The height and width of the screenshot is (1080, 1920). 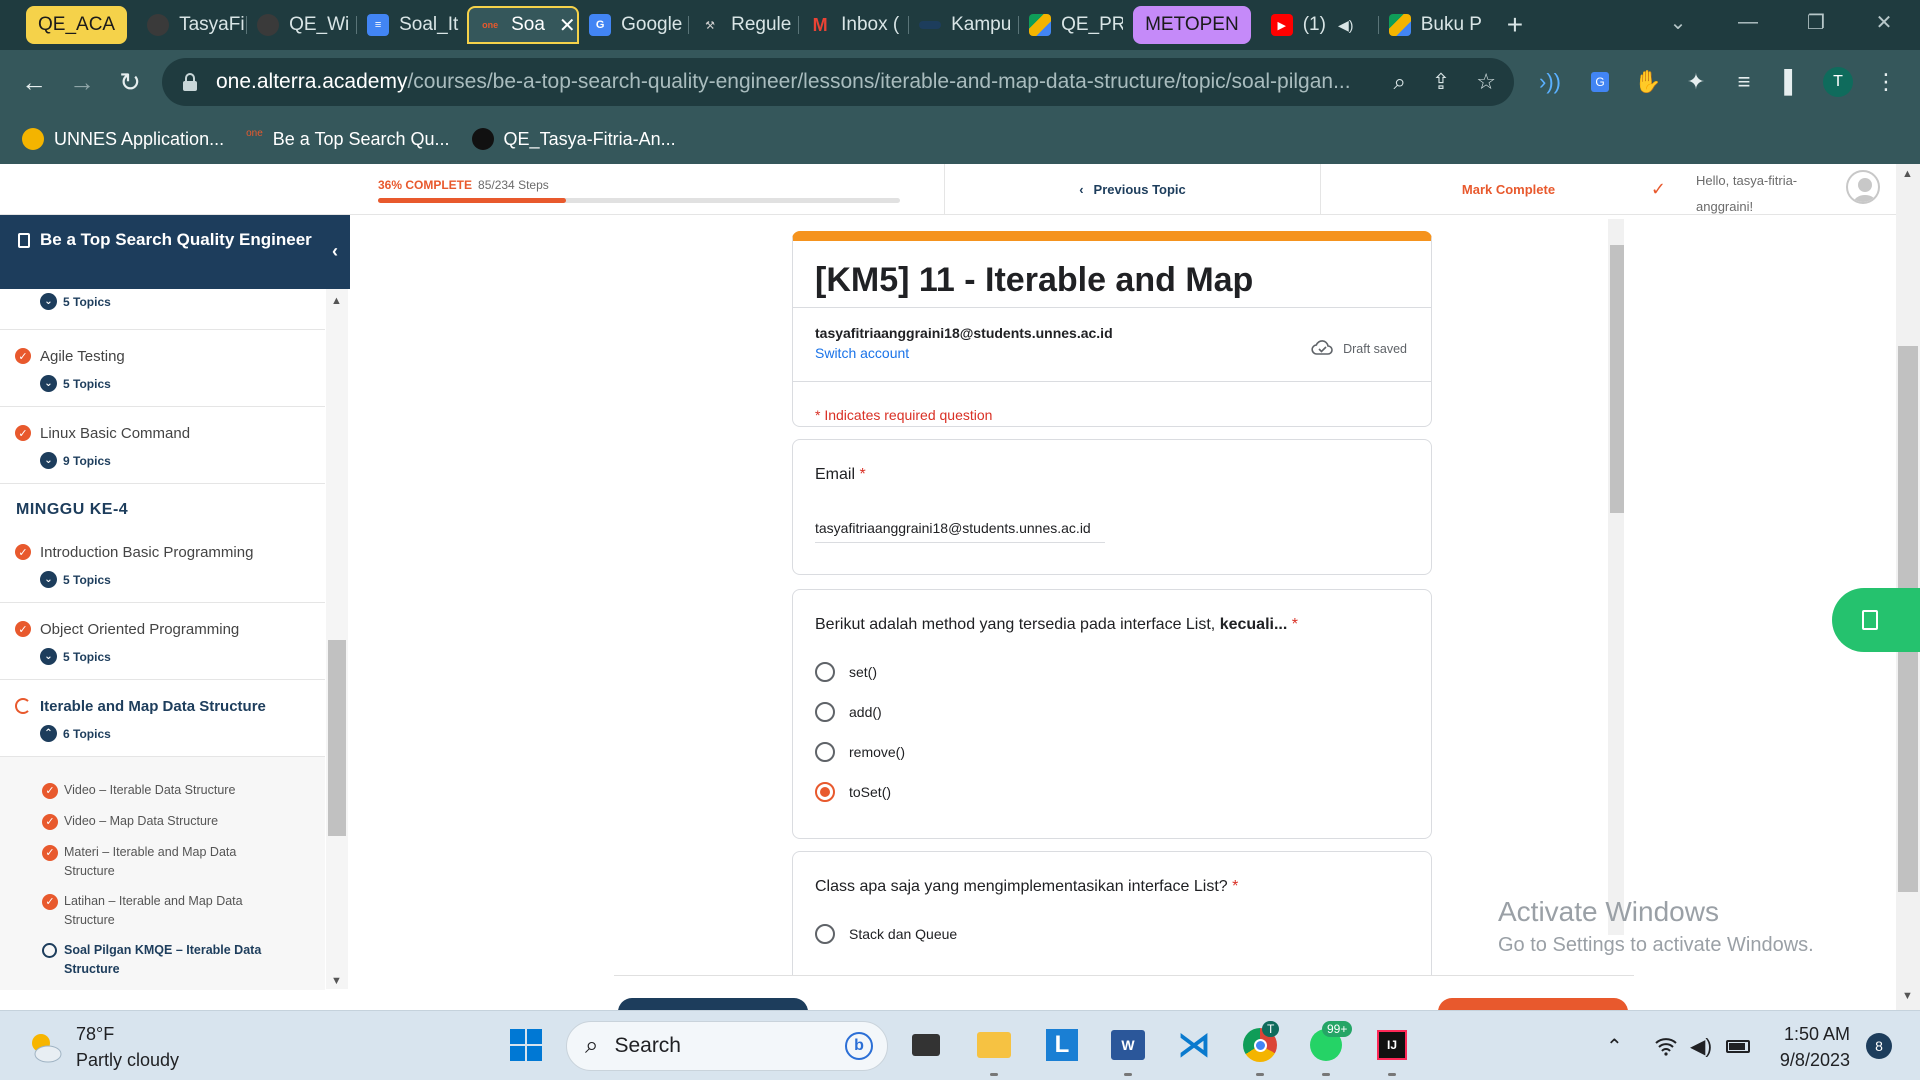 I want to click on user-avatar, so click(x=1863, y=187).